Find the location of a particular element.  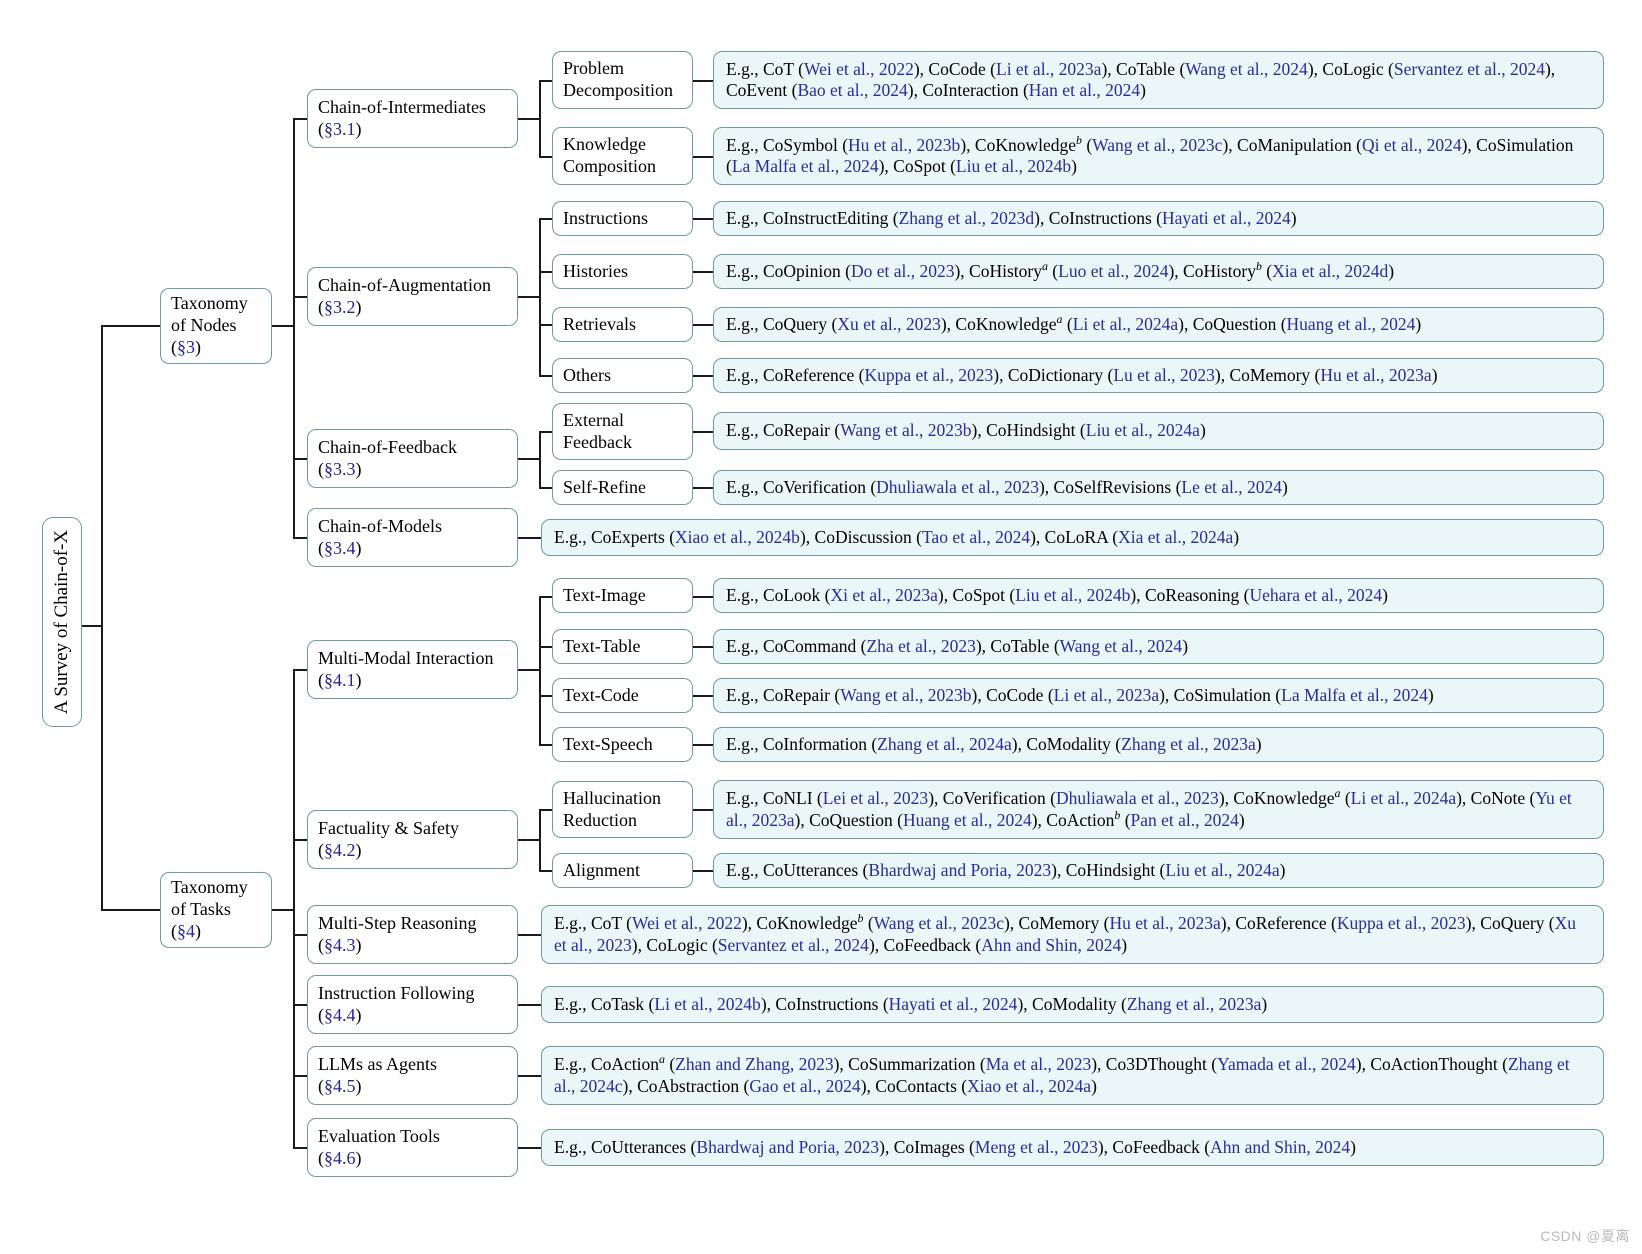

category-multi-step-reasoning: Multi-Step Reasoning (§4.3) is located at coordinates (412, 934).